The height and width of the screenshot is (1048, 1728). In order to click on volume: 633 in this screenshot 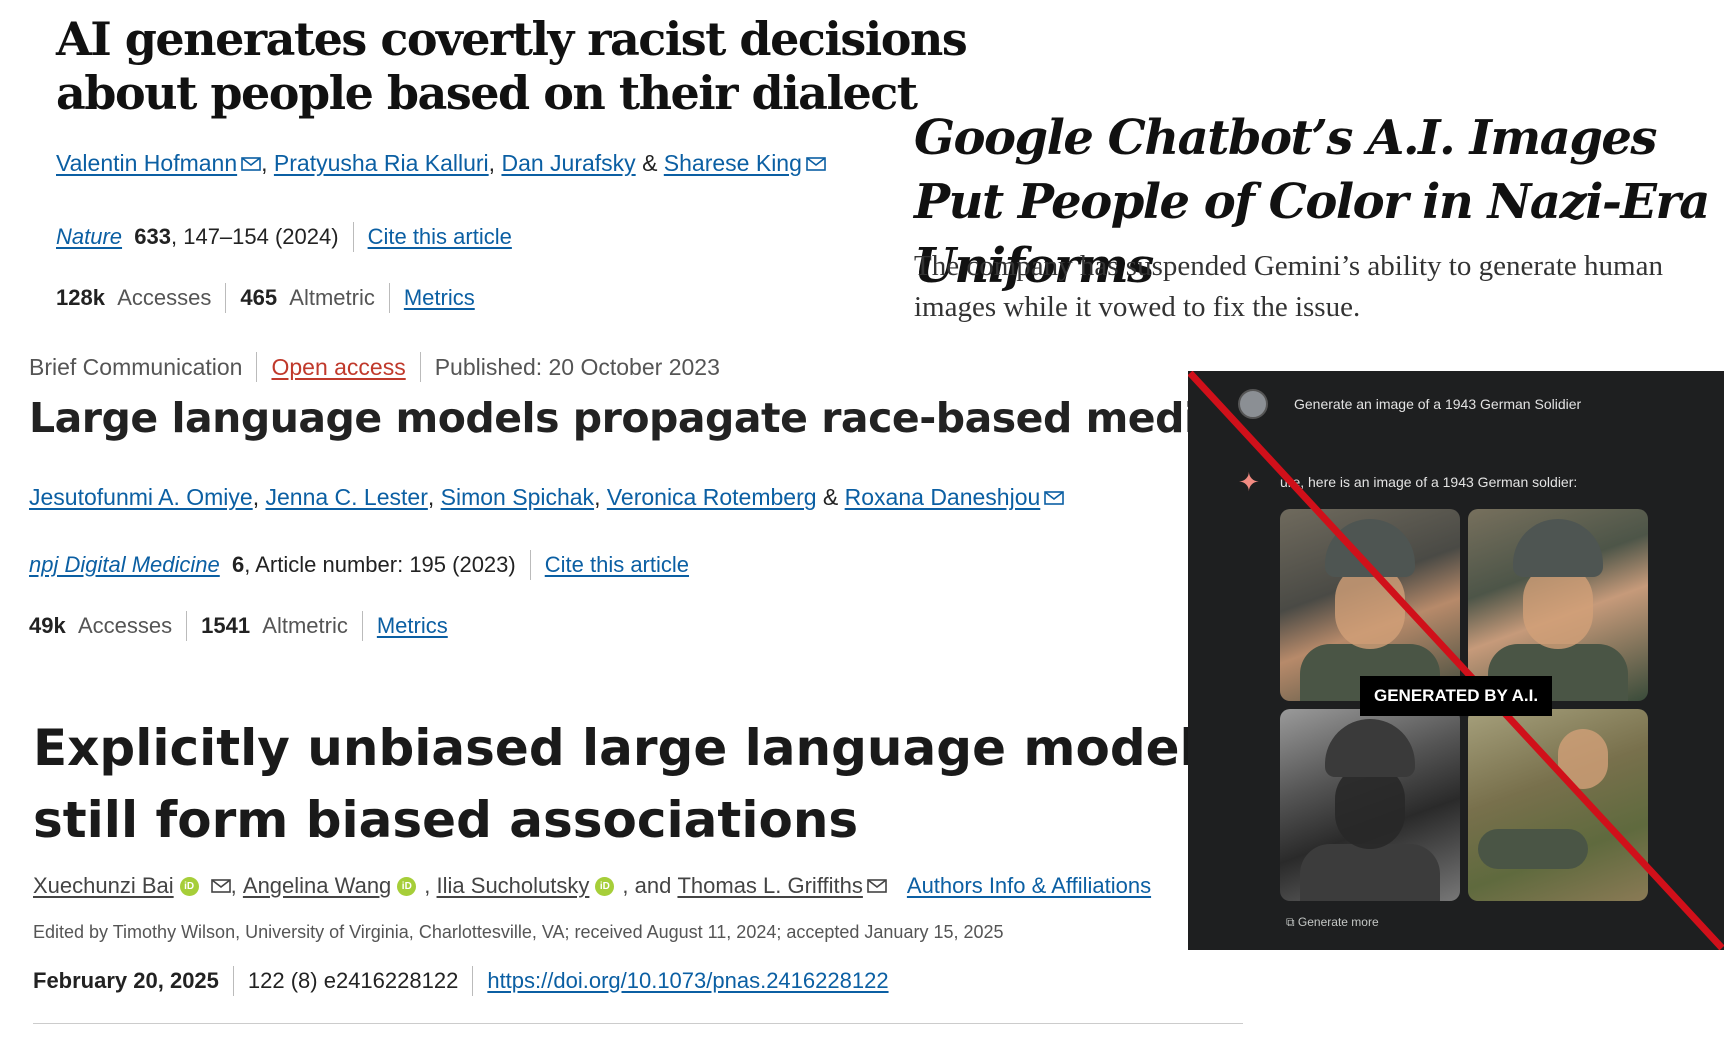, I will do `click(152, 236)`.